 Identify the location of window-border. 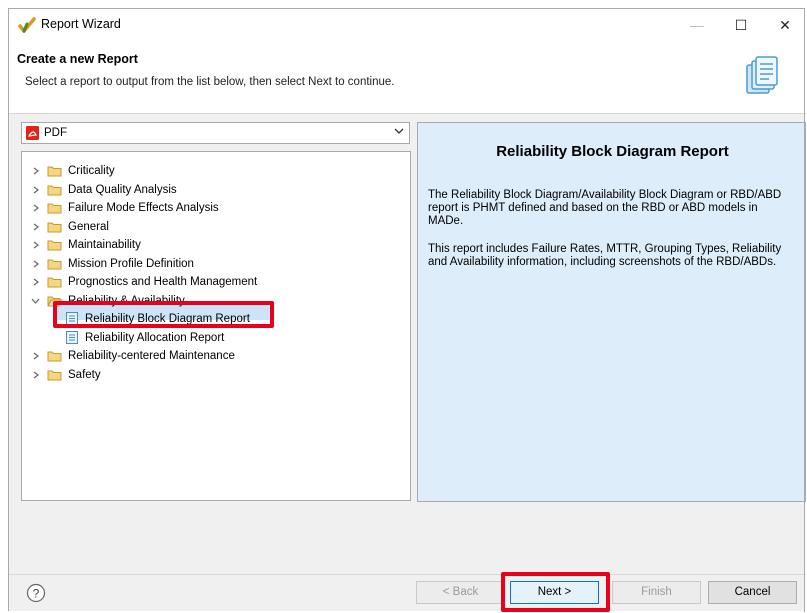
(804, 310).